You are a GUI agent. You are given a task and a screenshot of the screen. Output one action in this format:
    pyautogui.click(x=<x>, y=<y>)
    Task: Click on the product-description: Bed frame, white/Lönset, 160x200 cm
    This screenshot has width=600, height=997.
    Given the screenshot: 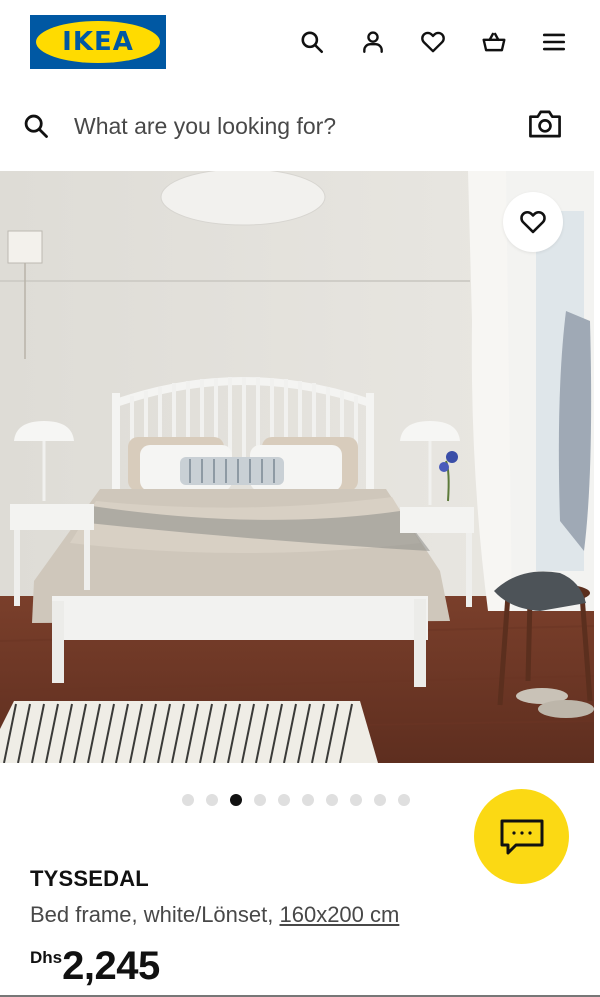 What is the action you would take?
    pyautogui.click(x=214, y=915)
    